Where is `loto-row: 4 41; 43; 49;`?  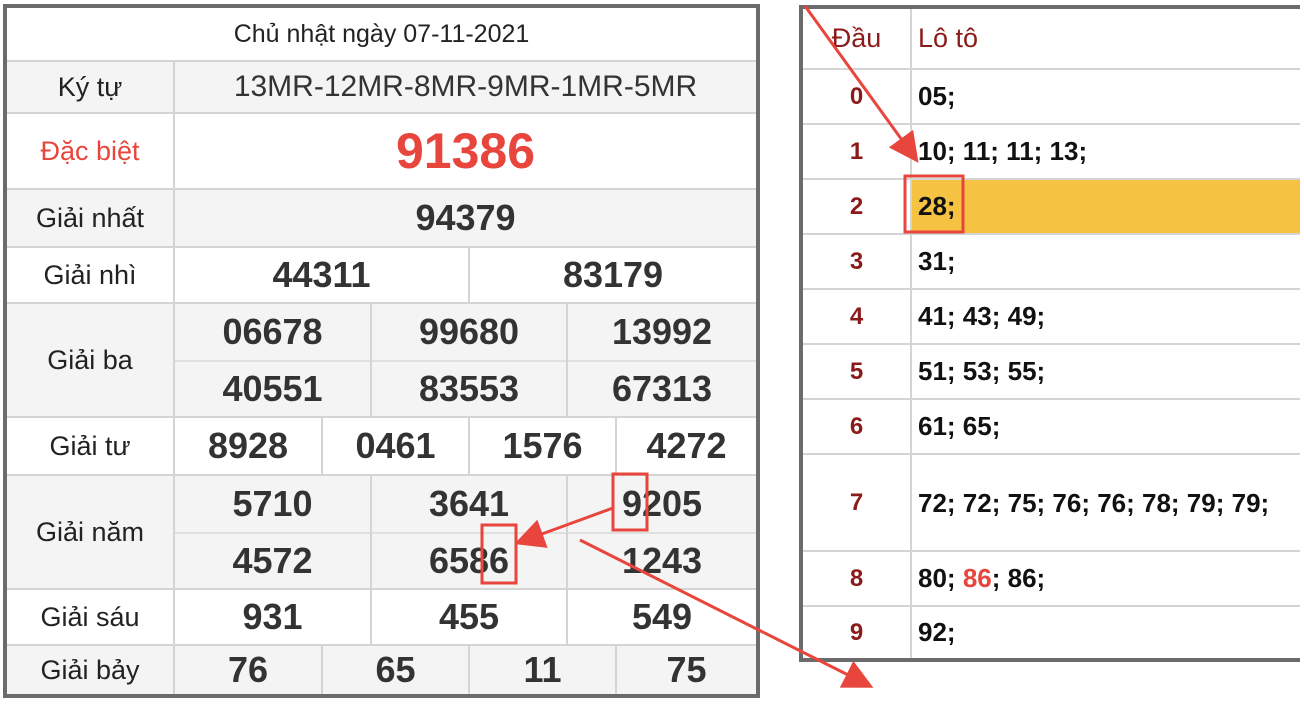 loto-row: 4 41; 43; 49; is located at coordinates (1051, 317).